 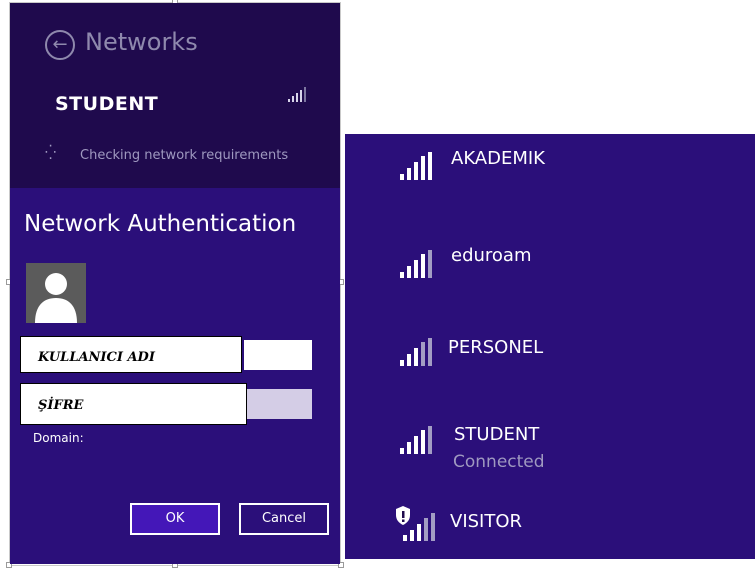 What do you see at coordinates (486, 521) in the screenshot?
I see `network-name: VISITOR` at bounding box center [486, 521].